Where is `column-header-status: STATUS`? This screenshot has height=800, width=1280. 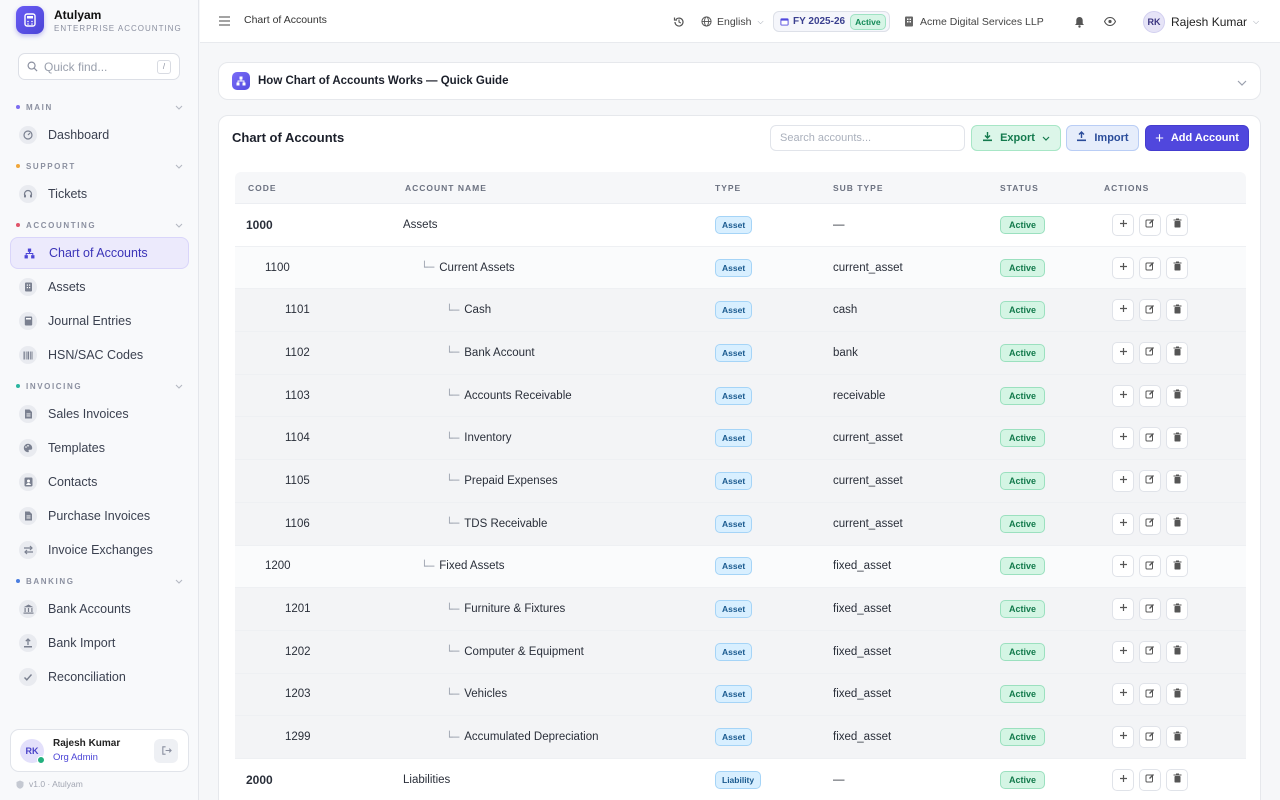 column-header-status: STATUS is located at coordinates (1052, 188).